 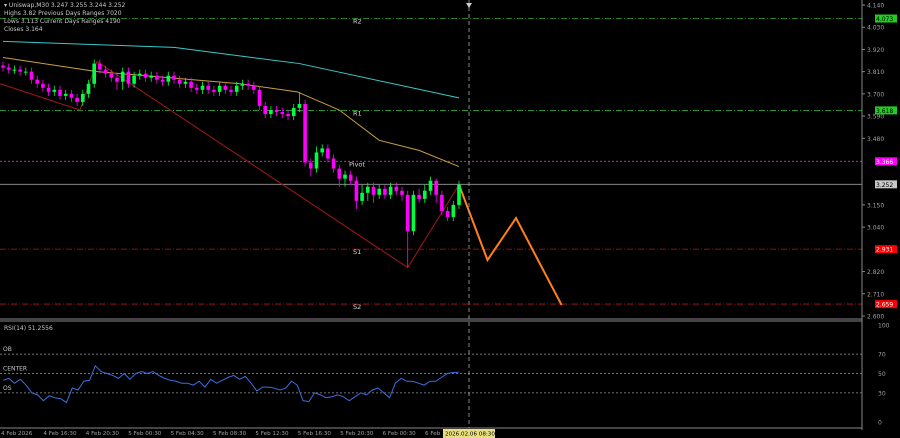 What do you see at coordinates (17, 434) in the screenshot?
I see `time-tick-label: 4 Feb 2026` at bounding box center [17, 434].